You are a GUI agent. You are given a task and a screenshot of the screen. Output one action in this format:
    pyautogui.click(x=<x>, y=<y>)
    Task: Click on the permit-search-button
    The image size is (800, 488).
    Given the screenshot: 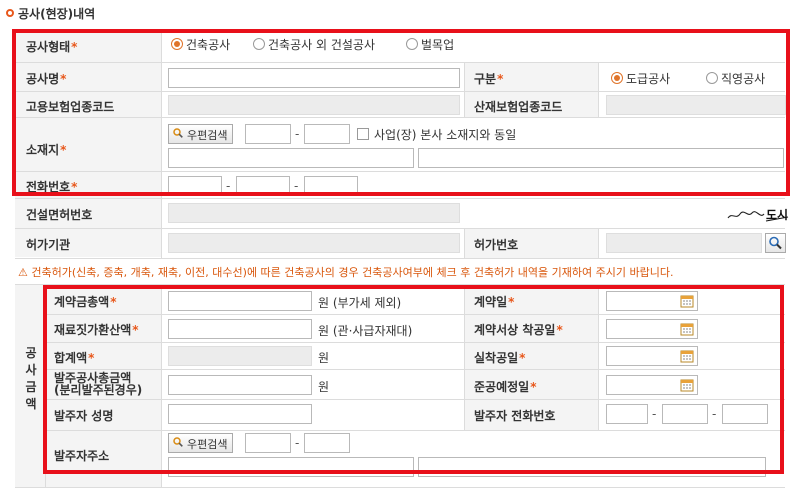 What is the action you would take?
    pyautogui.click(x=775, y=243)
    